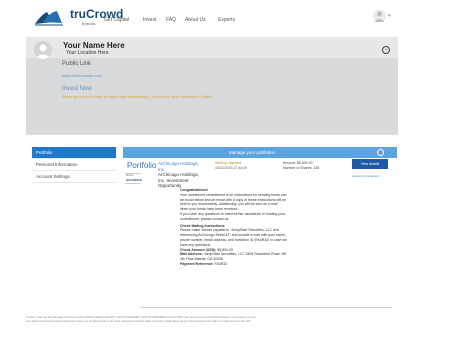 Image resolution: width=449 pixels, height=341 pixels. Describe the element at coordinates (130, 175) in the screenshot. I see `seal-text: Series` at that location.